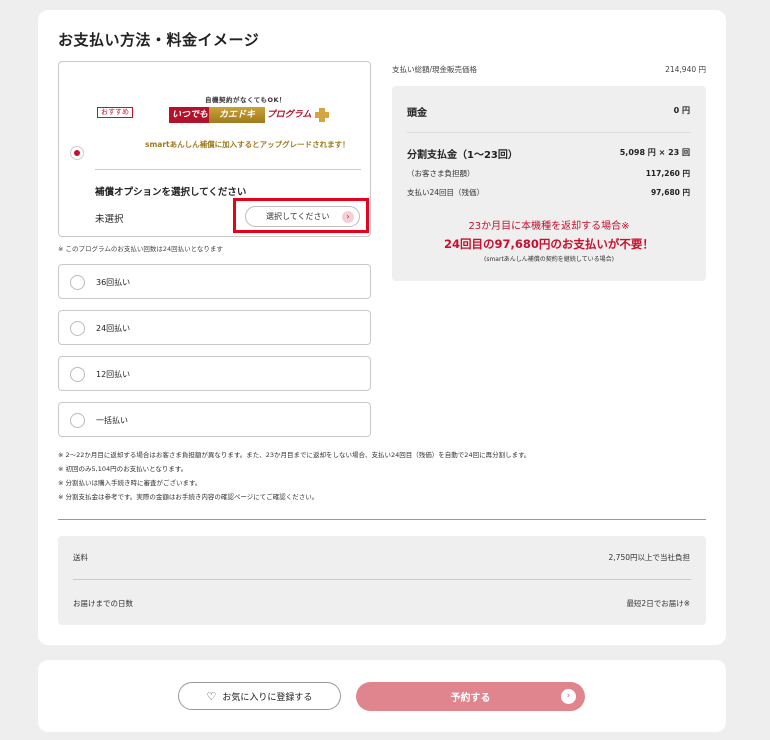  I want to click on logo-segment: いつでも, so click(190, 115).